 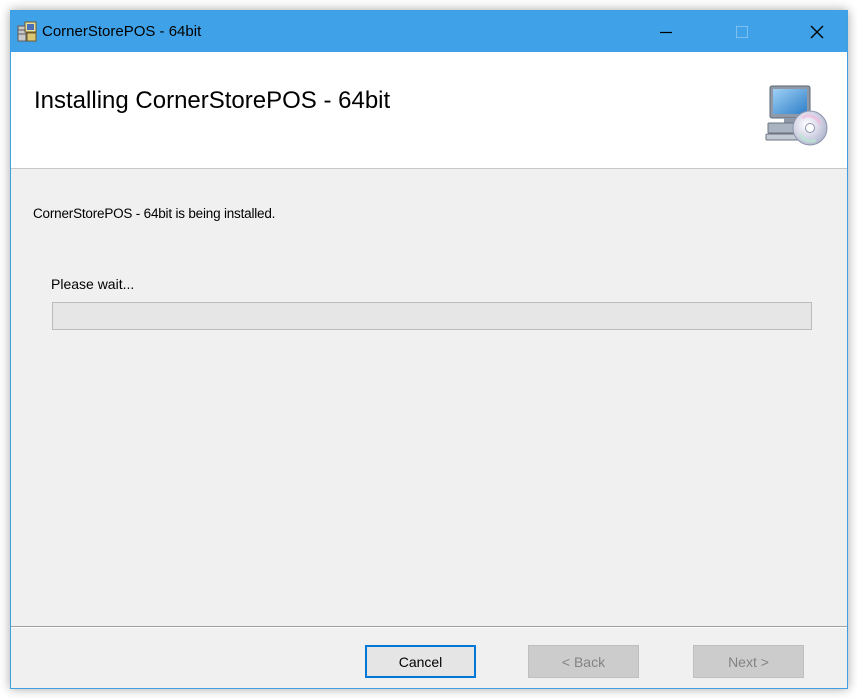 I want to click on minimize-button, so click(x=666, y=31).